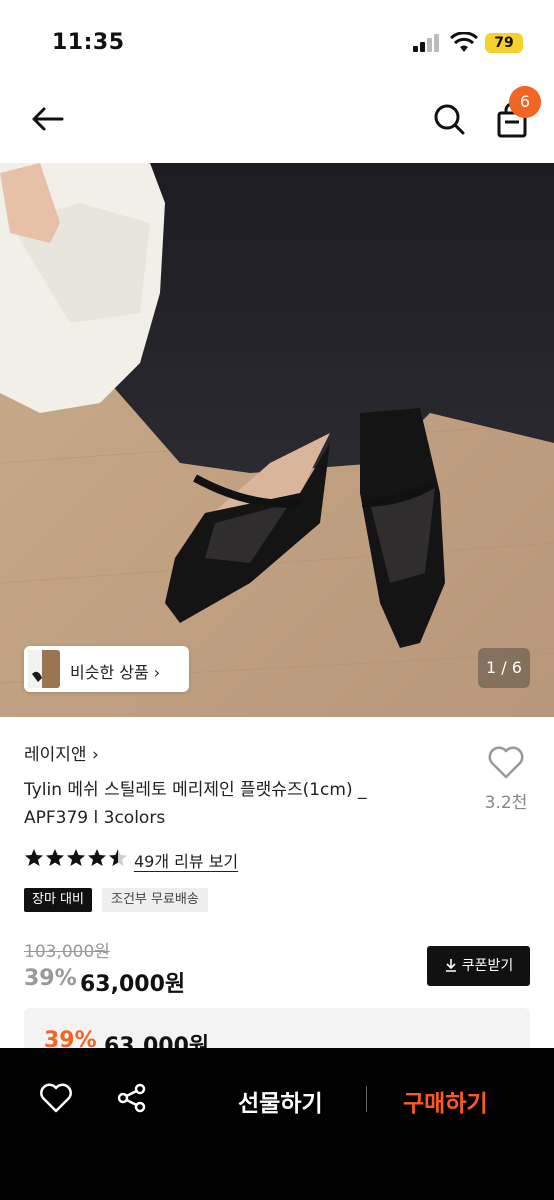  What do you see at coordinates (88, 42) in the screenshot?
I see `status-time: 11:35` at bounding box center [88, 42].